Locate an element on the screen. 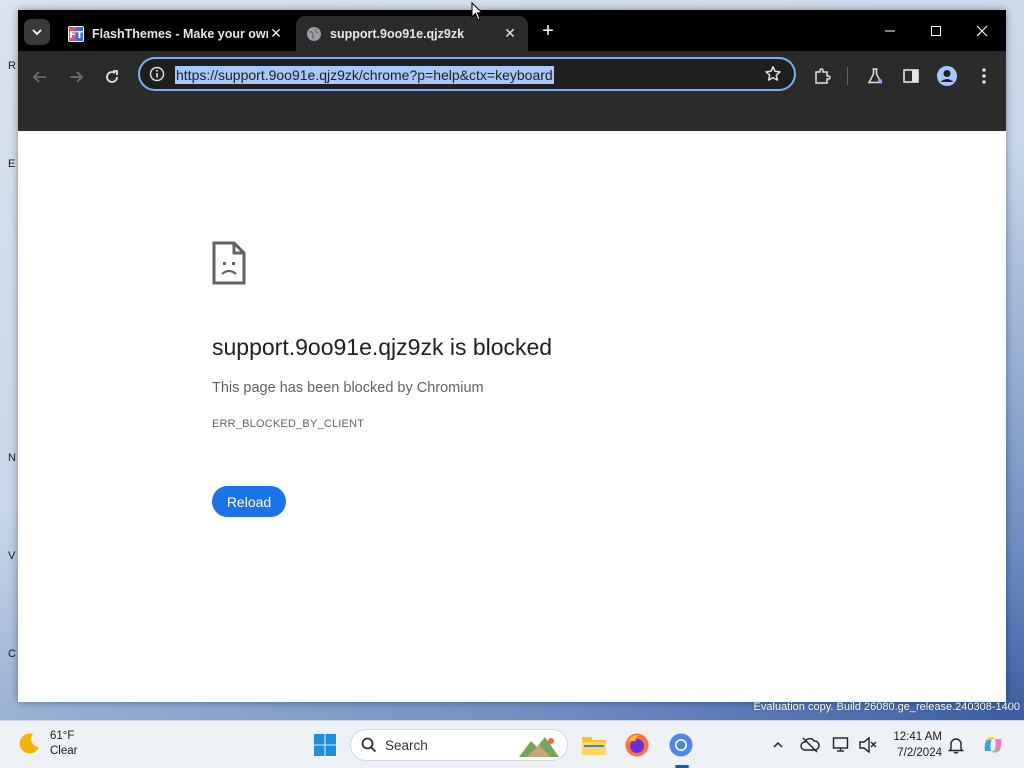 This screenshot has height=768, width=1024. arrow-left-icon is located at coordinates (39, 77).